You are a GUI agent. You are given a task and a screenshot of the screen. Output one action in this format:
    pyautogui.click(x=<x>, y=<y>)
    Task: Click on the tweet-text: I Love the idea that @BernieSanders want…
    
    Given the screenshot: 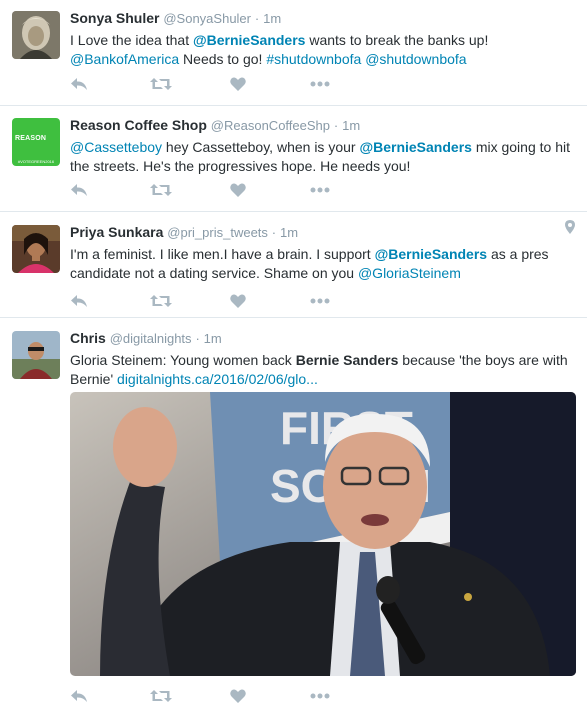 What is the action you would take?
    pyautogui.click(x=323, y=50)
    